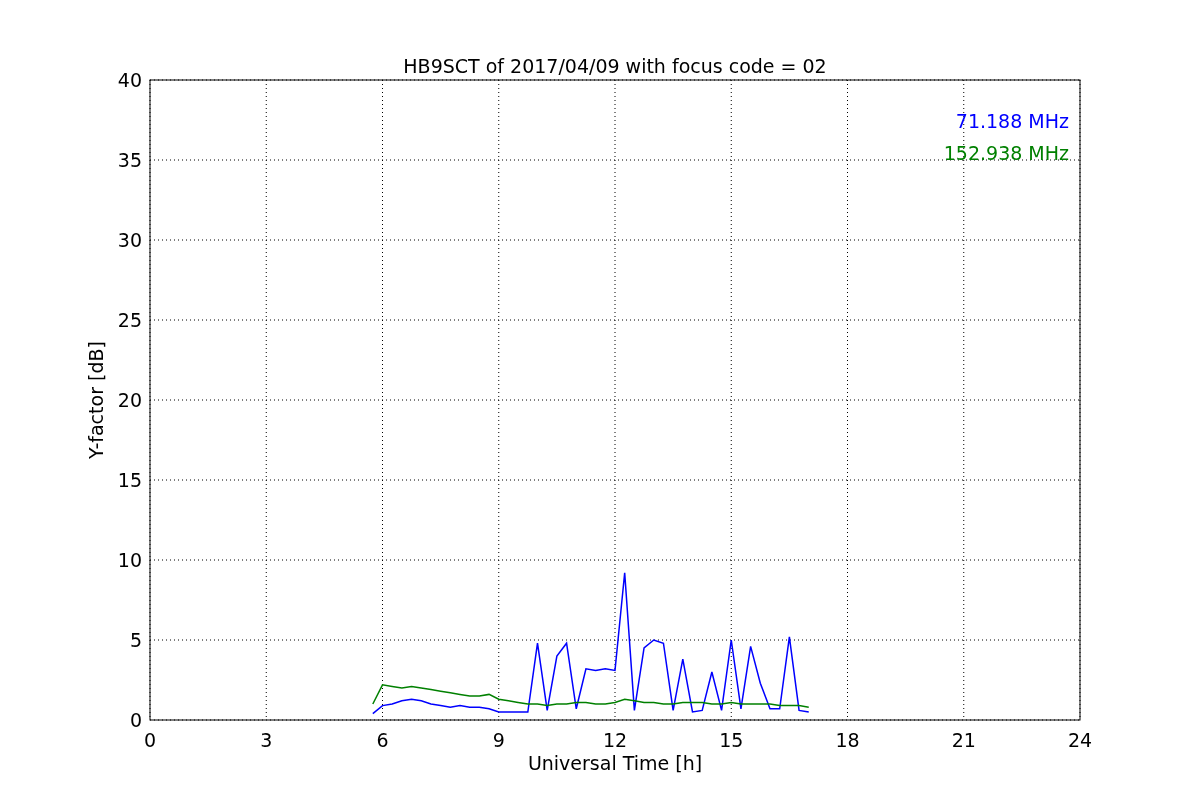 This screenshot has width=1200, height=800. I want to click on chart-title: HB9SCT of 2017/04/09 with focus code = 02, so click(615, 66).